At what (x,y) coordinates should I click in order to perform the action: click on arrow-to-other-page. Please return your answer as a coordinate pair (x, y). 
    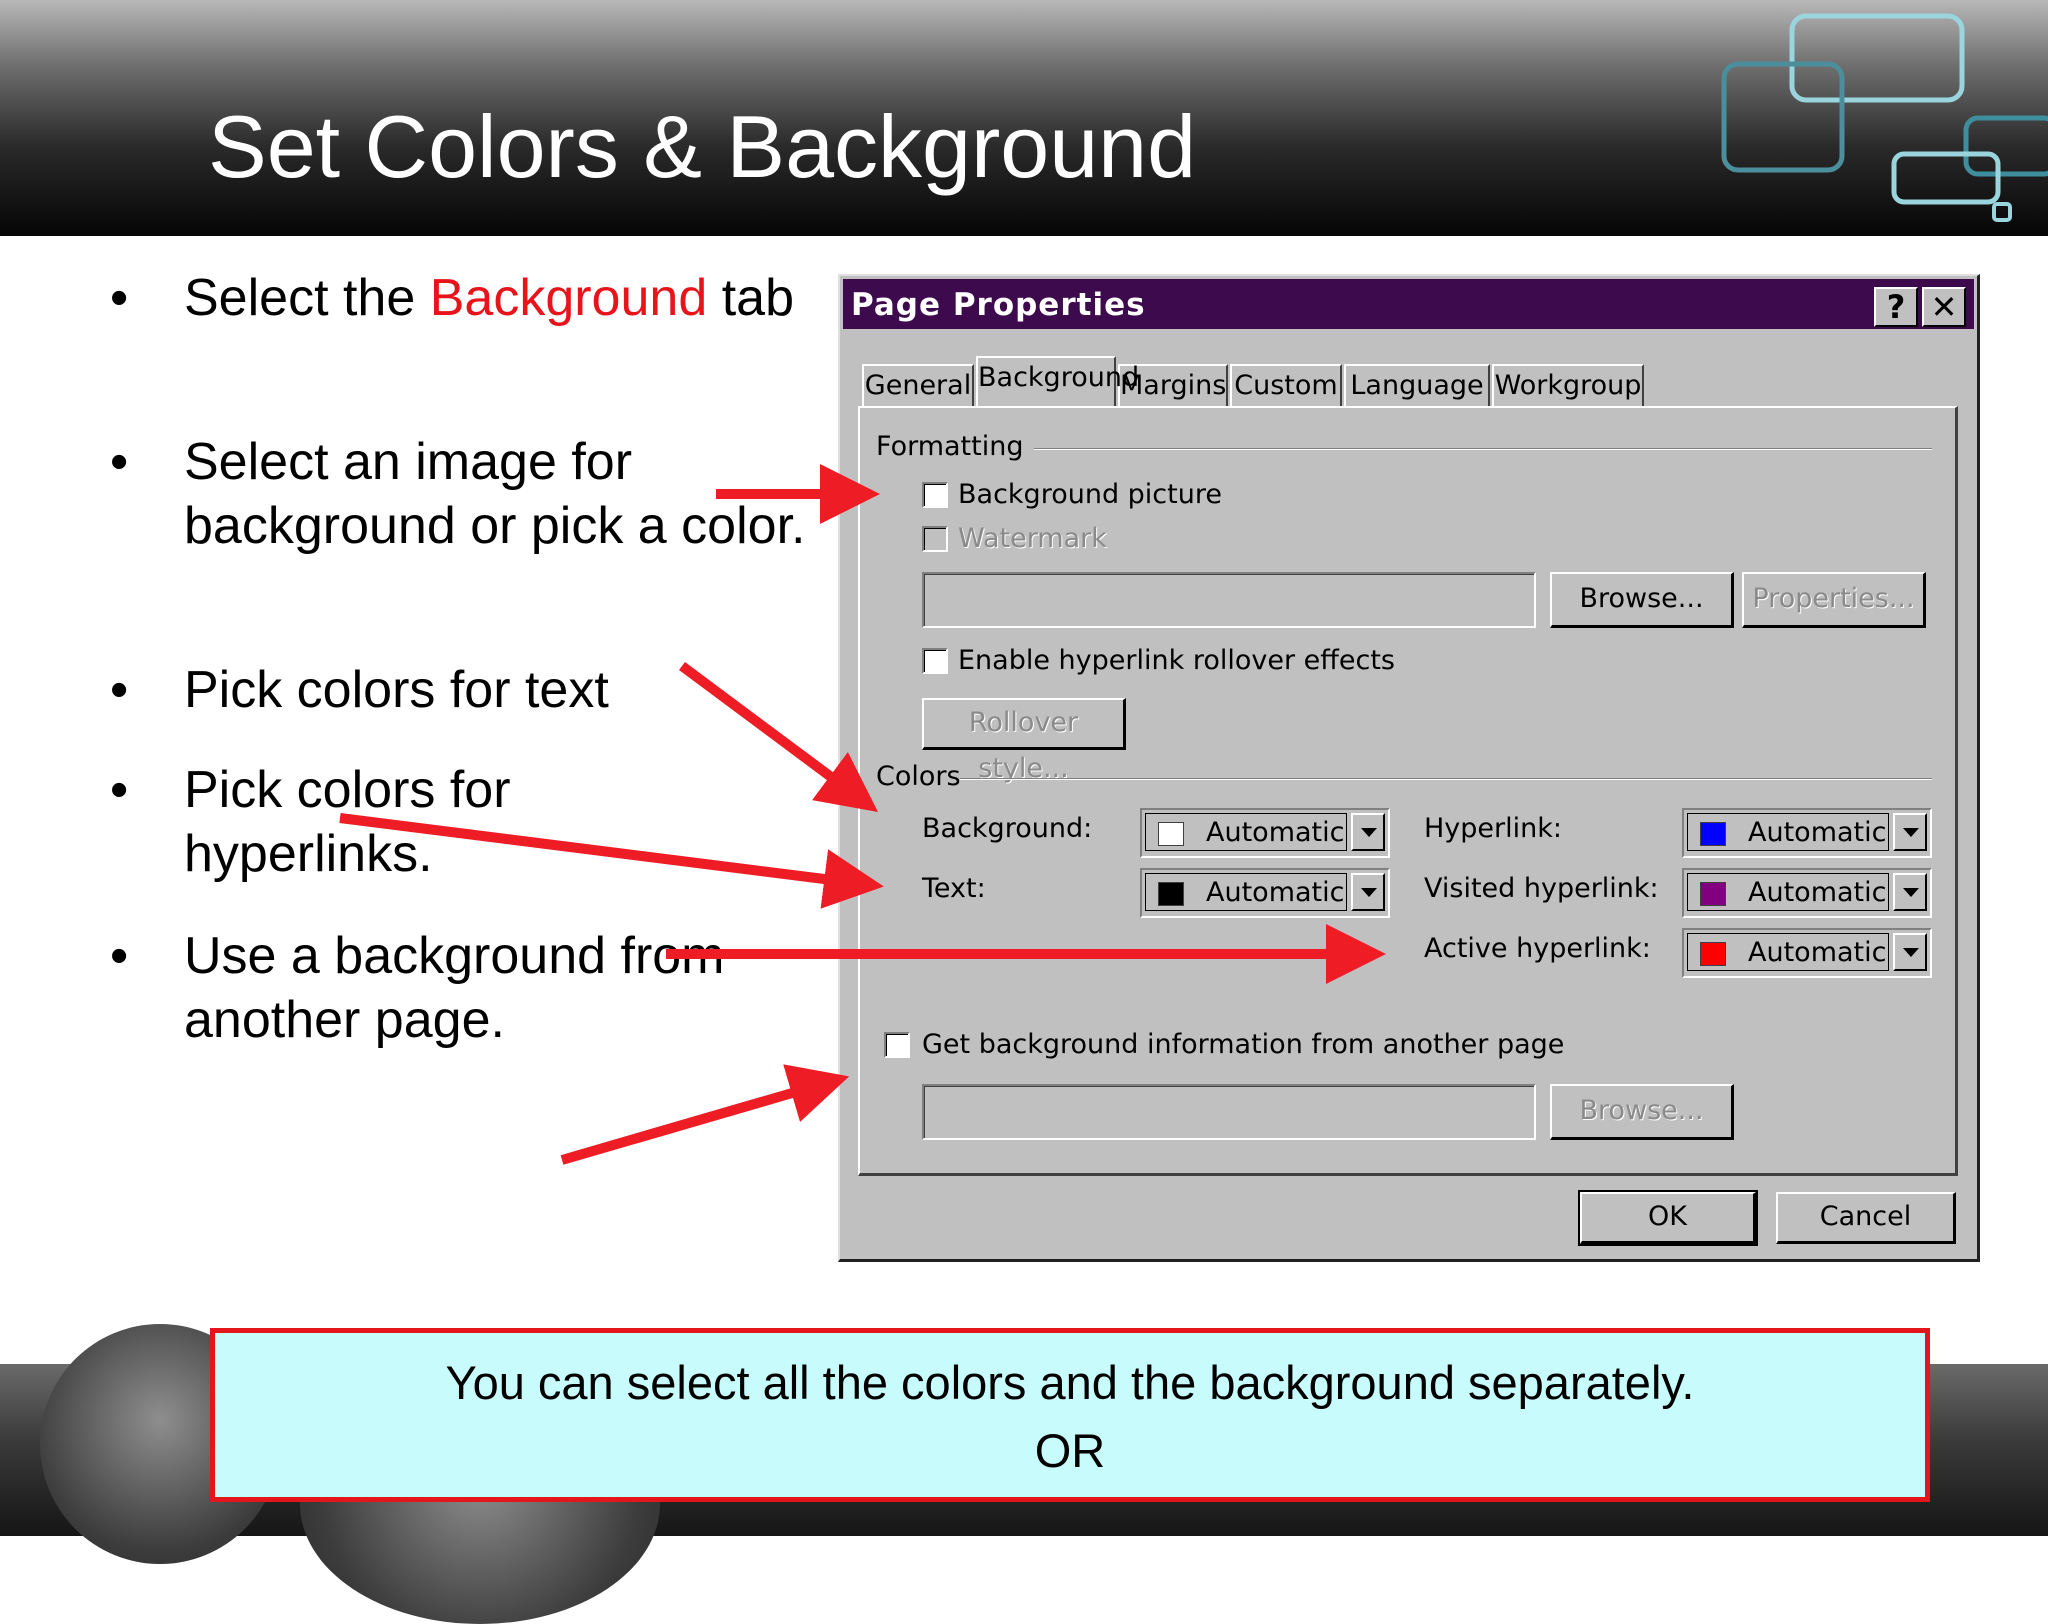
    Looking at the image, I should click on (705, 1114).